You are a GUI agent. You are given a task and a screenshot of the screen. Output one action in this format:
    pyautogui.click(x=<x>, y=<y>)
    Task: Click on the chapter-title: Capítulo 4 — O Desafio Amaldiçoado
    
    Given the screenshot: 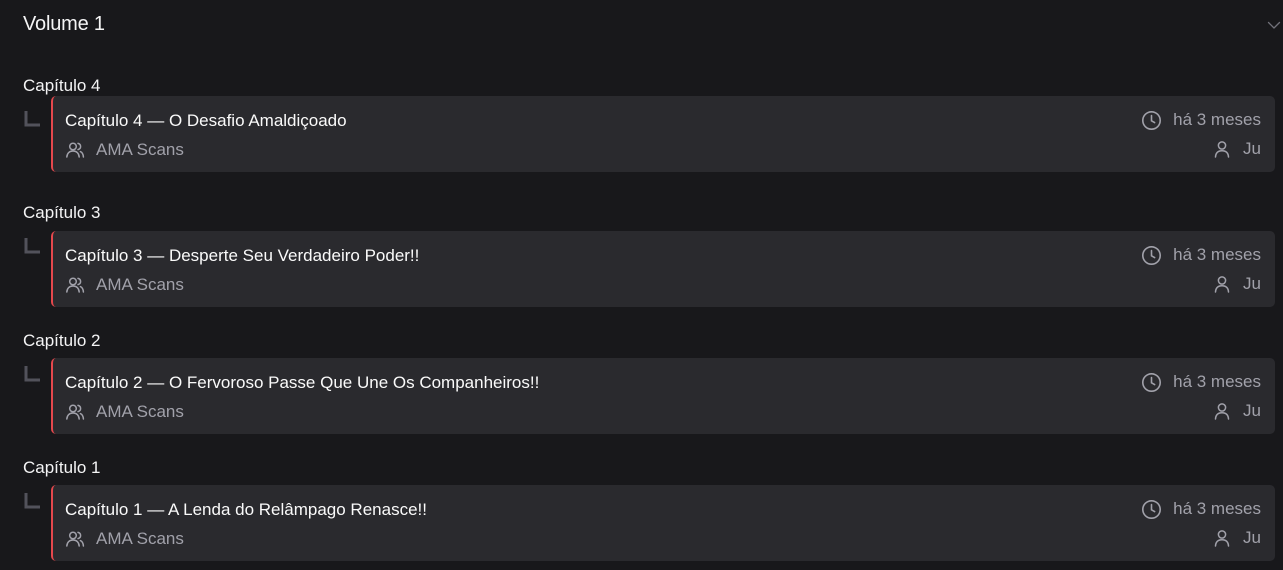 What is the action you would take?
    pyautogui.click(x=206, y=121)
    